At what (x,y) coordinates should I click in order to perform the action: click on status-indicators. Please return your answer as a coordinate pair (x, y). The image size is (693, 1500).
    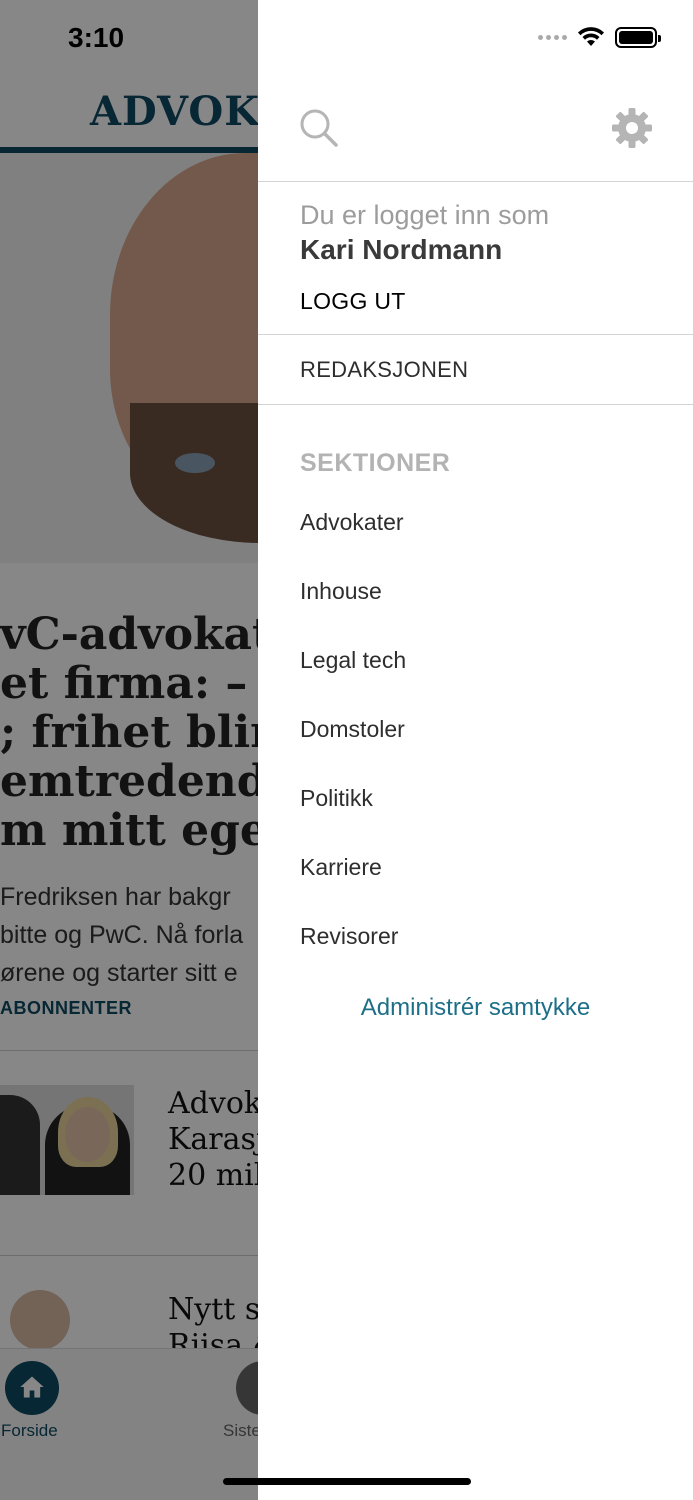
    Looking at the image, I should click on (599, 37).